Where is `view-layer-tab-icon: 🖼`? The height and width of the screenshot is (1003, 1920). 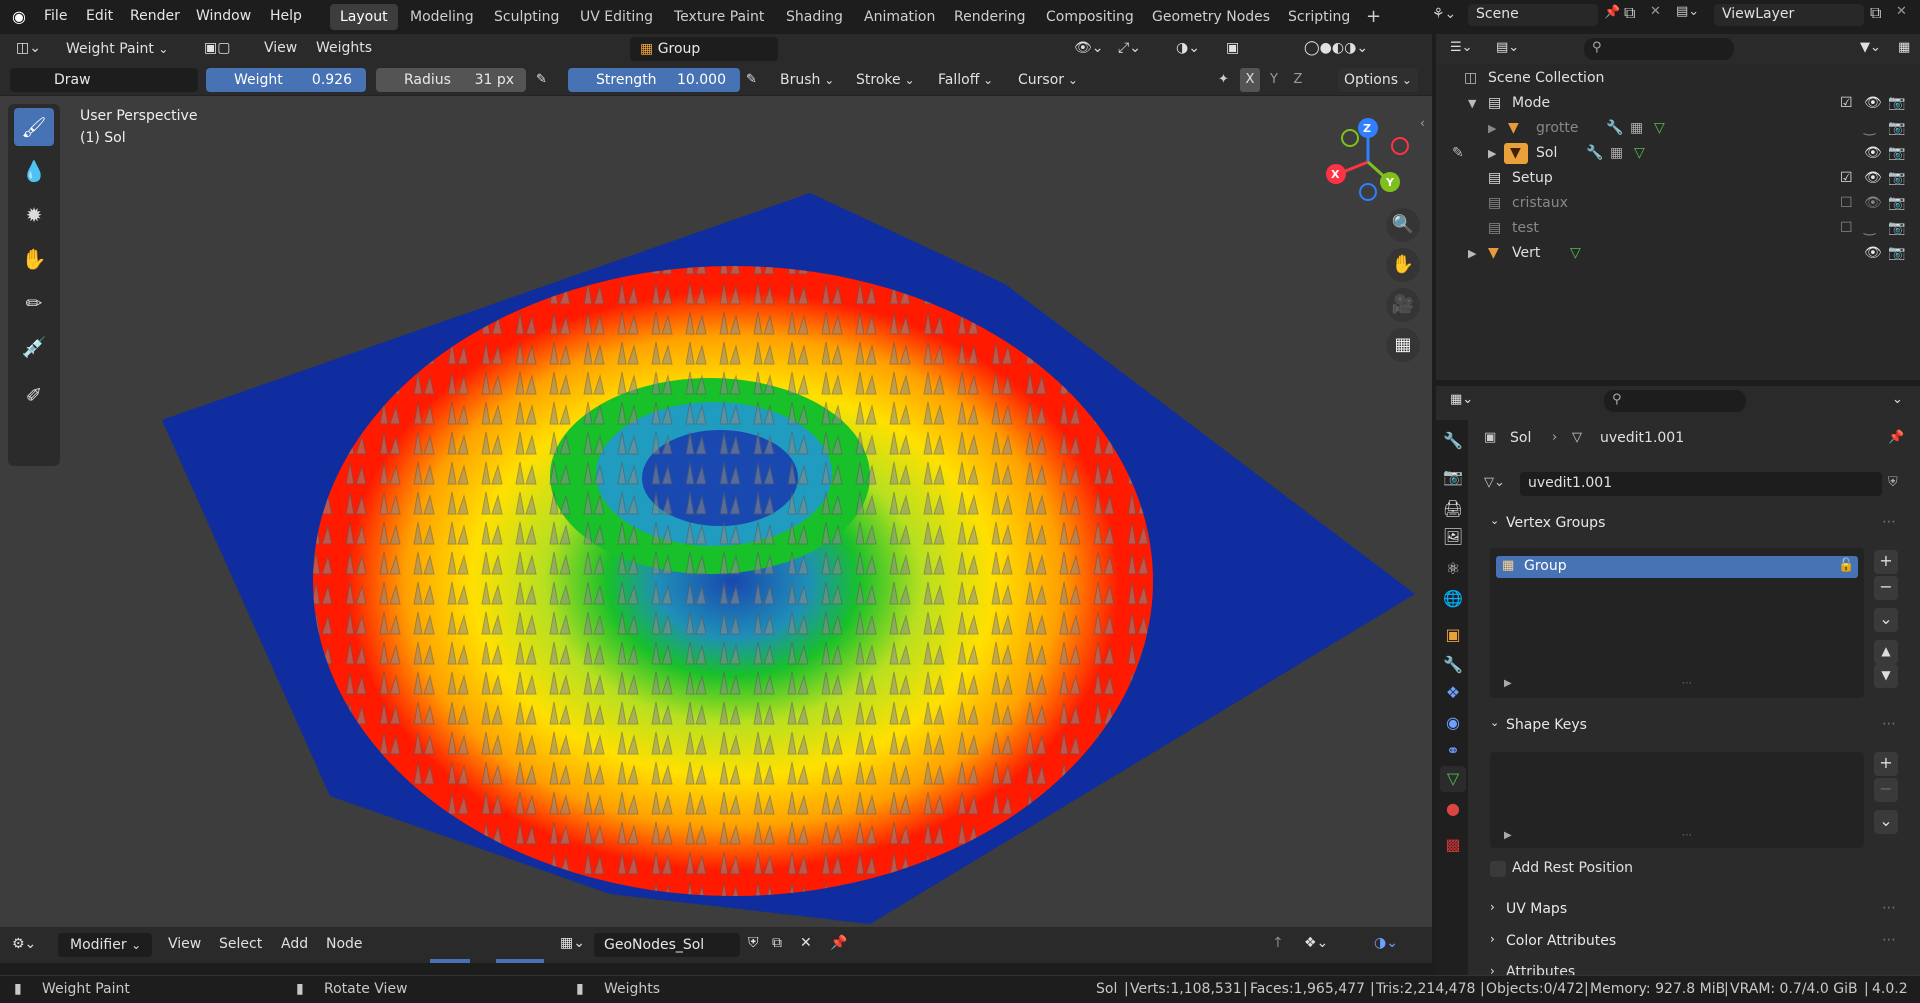 view-layer-tab-icon: 🖼 is located at coordinates (1453, 537).